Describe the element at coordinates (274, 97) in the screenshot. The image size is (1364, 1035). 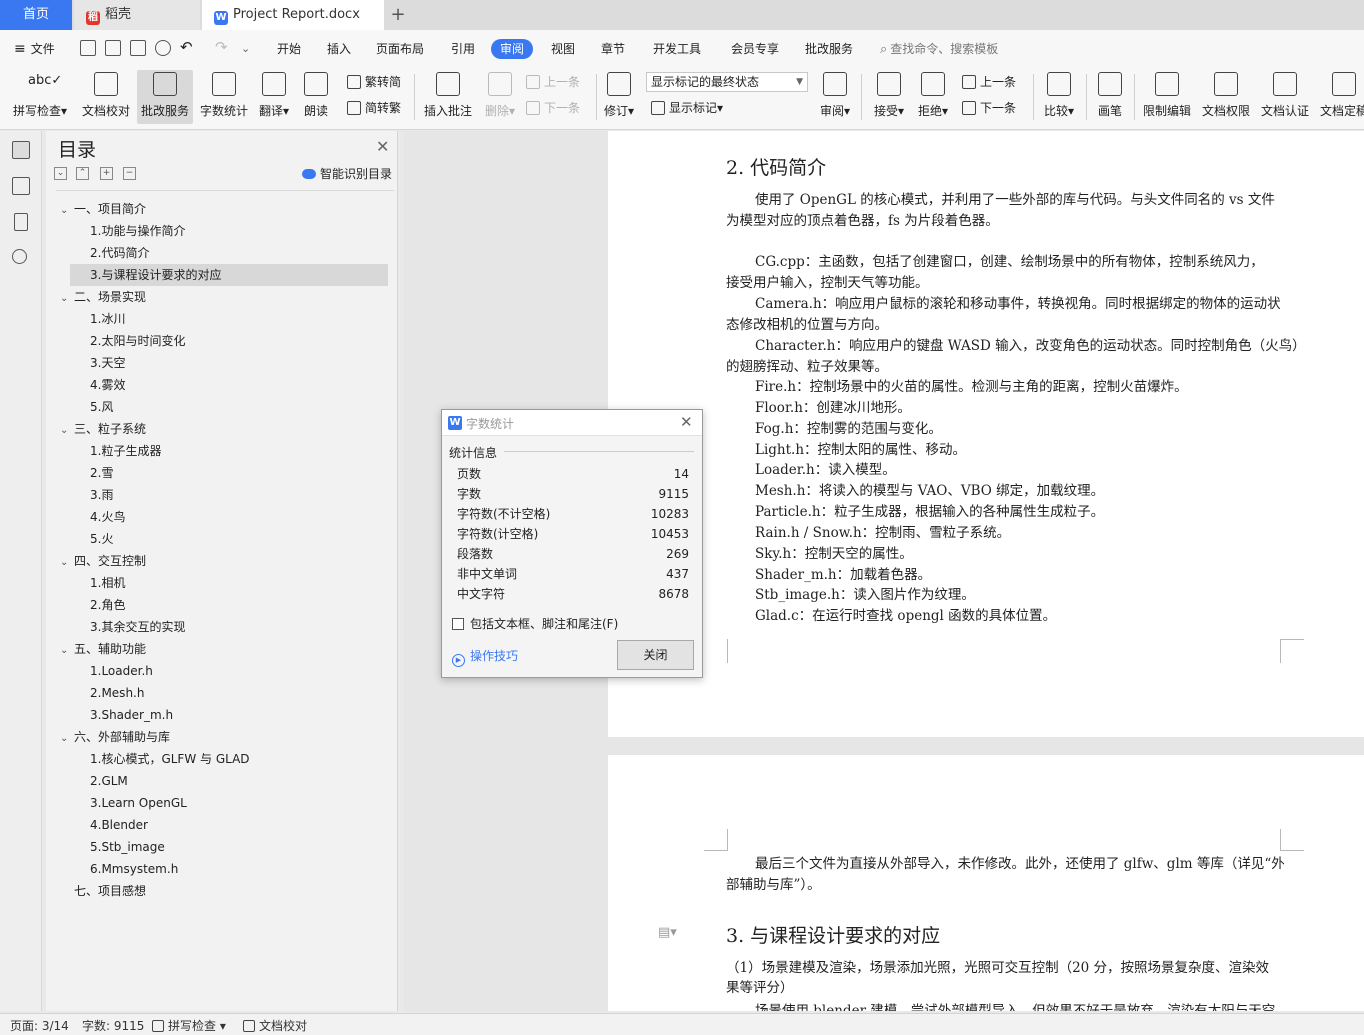
I see `translate-button: 翻译▾` at that location.